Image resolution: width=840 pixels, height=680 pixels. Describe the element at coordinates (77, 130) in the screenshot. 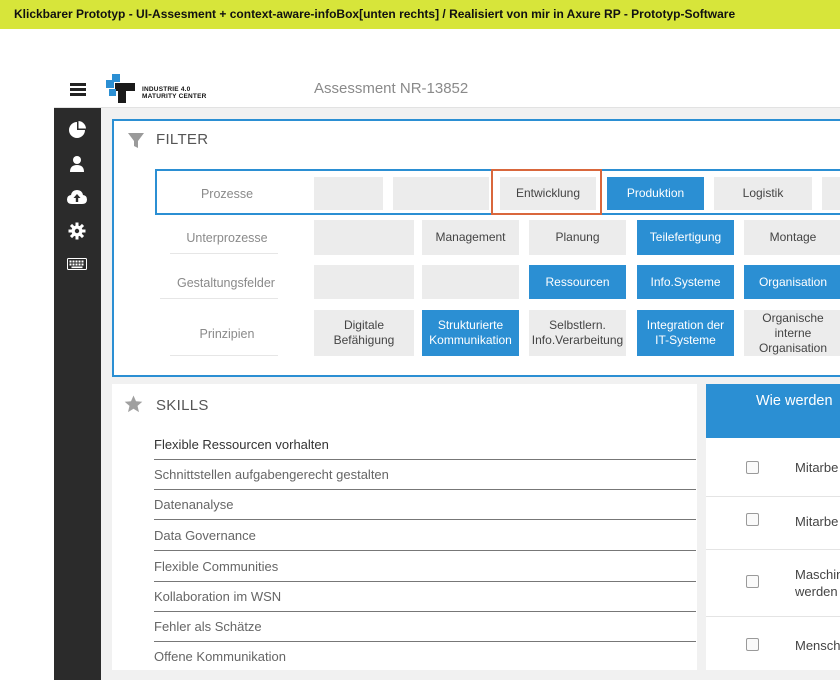

I see `pie-chart-icon` at that location.